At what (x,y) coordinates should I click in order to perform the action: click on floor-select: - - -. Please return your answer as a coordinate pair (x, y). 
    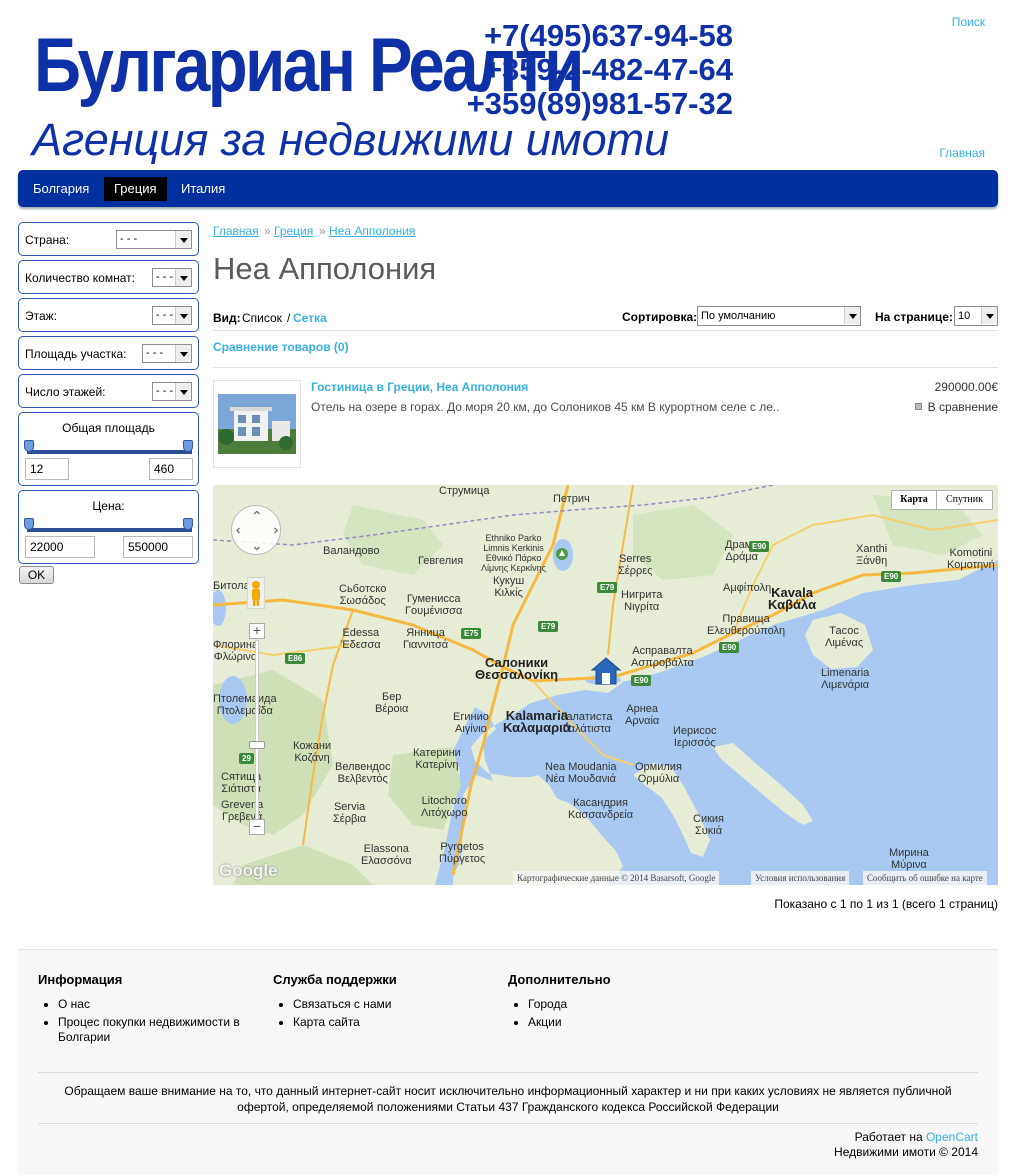
    Looking at the image, I should click on (172, 315).